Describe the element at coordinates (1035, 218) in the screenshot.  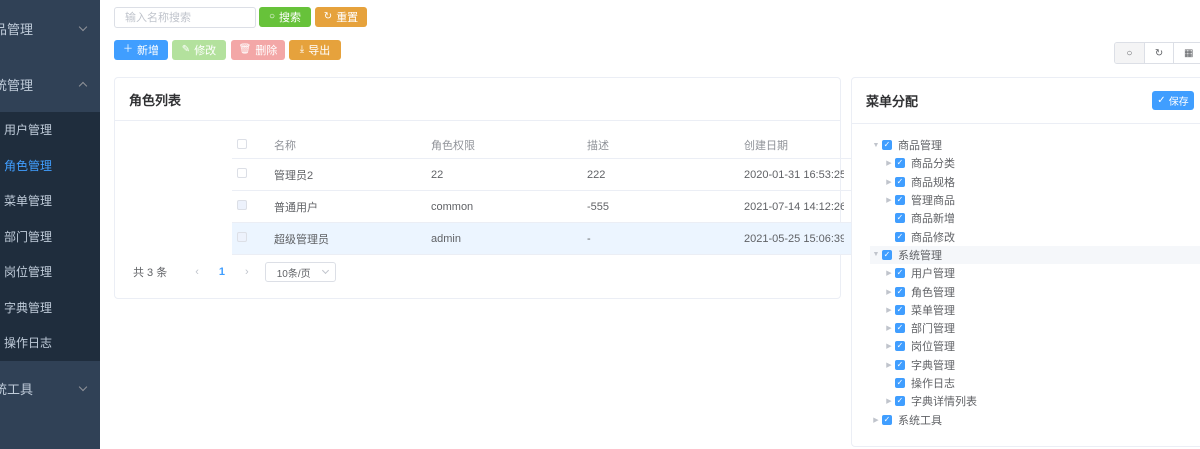
I see `tree-node: ✓ 商品新增` at that location.